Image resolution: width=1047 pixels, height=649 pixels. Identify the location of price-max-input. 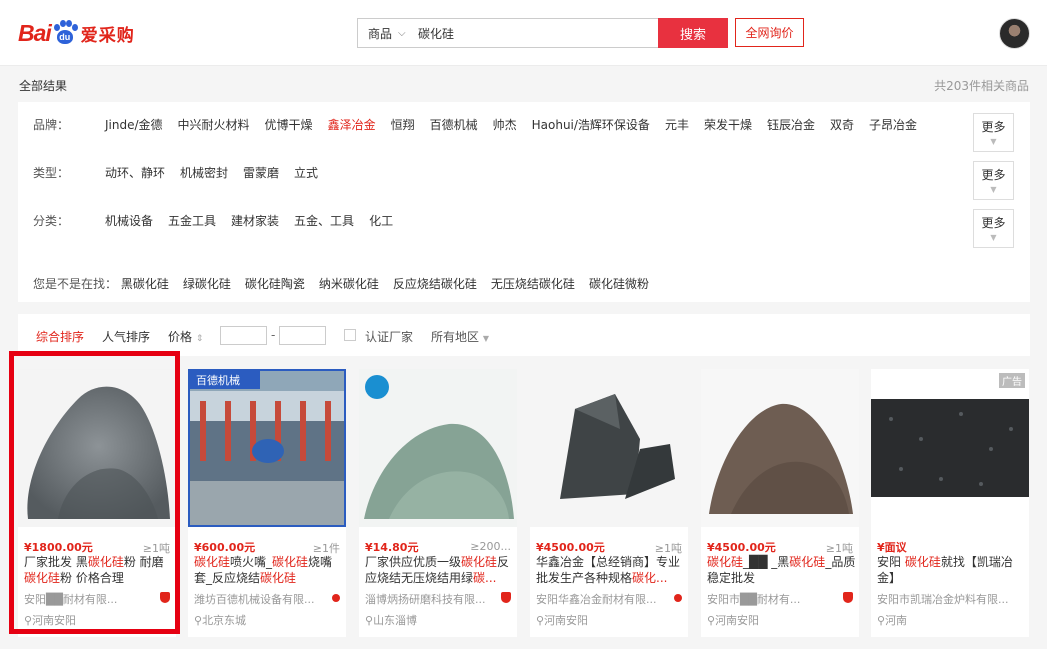
(302, 335).